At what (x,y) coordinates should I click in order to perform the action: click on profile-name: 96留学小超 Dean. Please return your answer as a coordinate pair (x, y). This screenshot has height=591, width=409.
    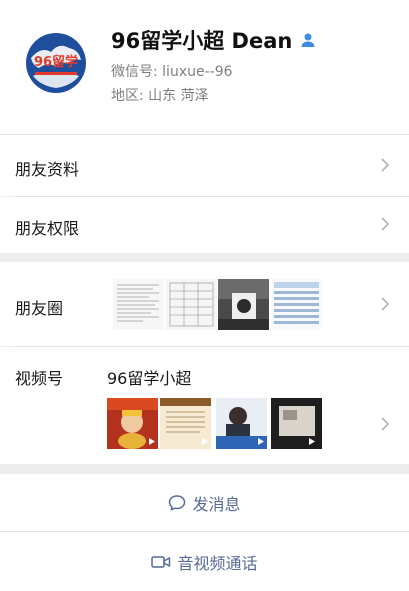
    Looking at the image, I should click on (202, 41).